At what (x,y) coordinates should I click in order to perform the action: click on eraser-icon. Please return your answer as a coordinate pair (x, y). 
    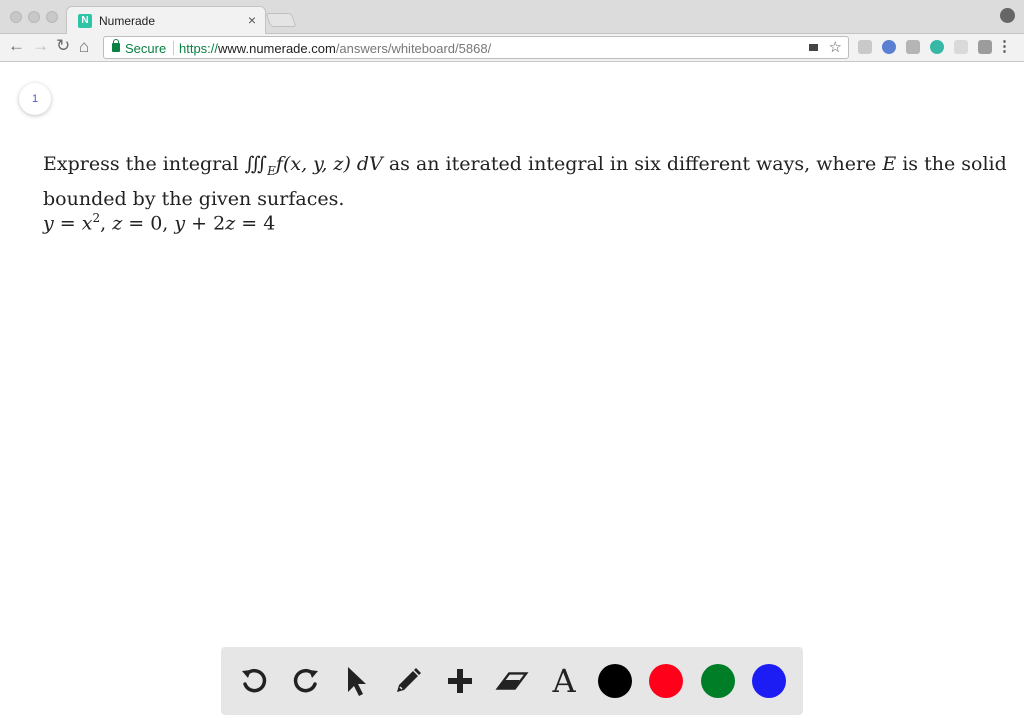
    Looking at the image, I should click on (512, 681).